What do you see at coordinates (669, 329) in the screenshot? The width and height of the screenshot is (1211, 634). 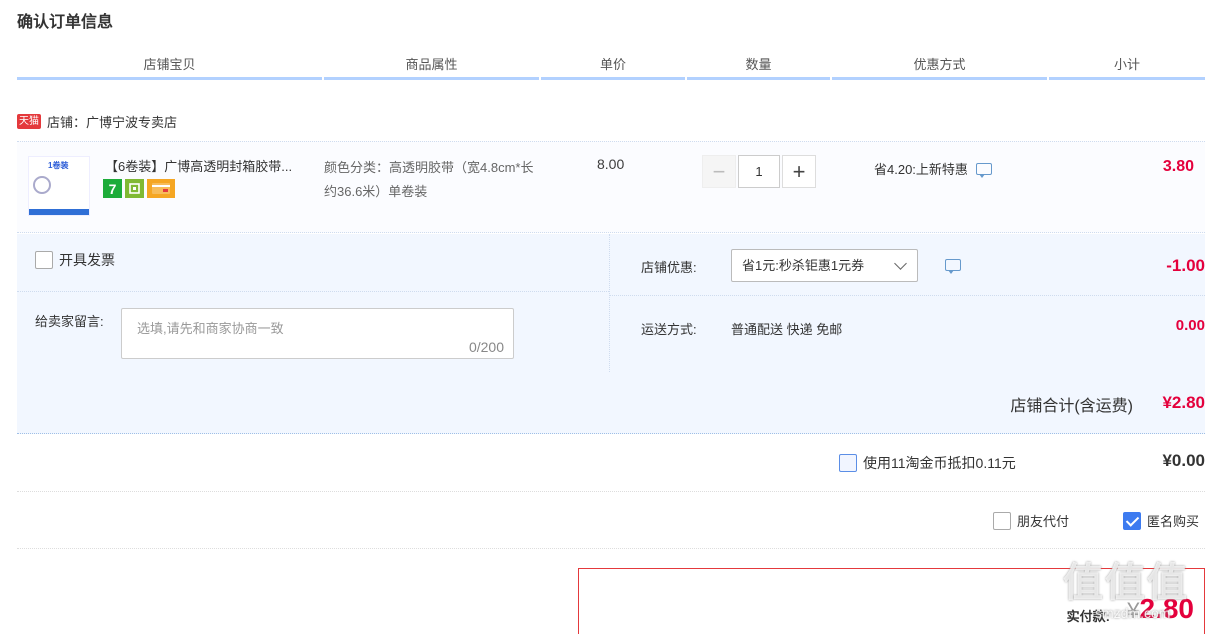 I see `shipping-label: 运送方式:` at bounding box center [669, 329].